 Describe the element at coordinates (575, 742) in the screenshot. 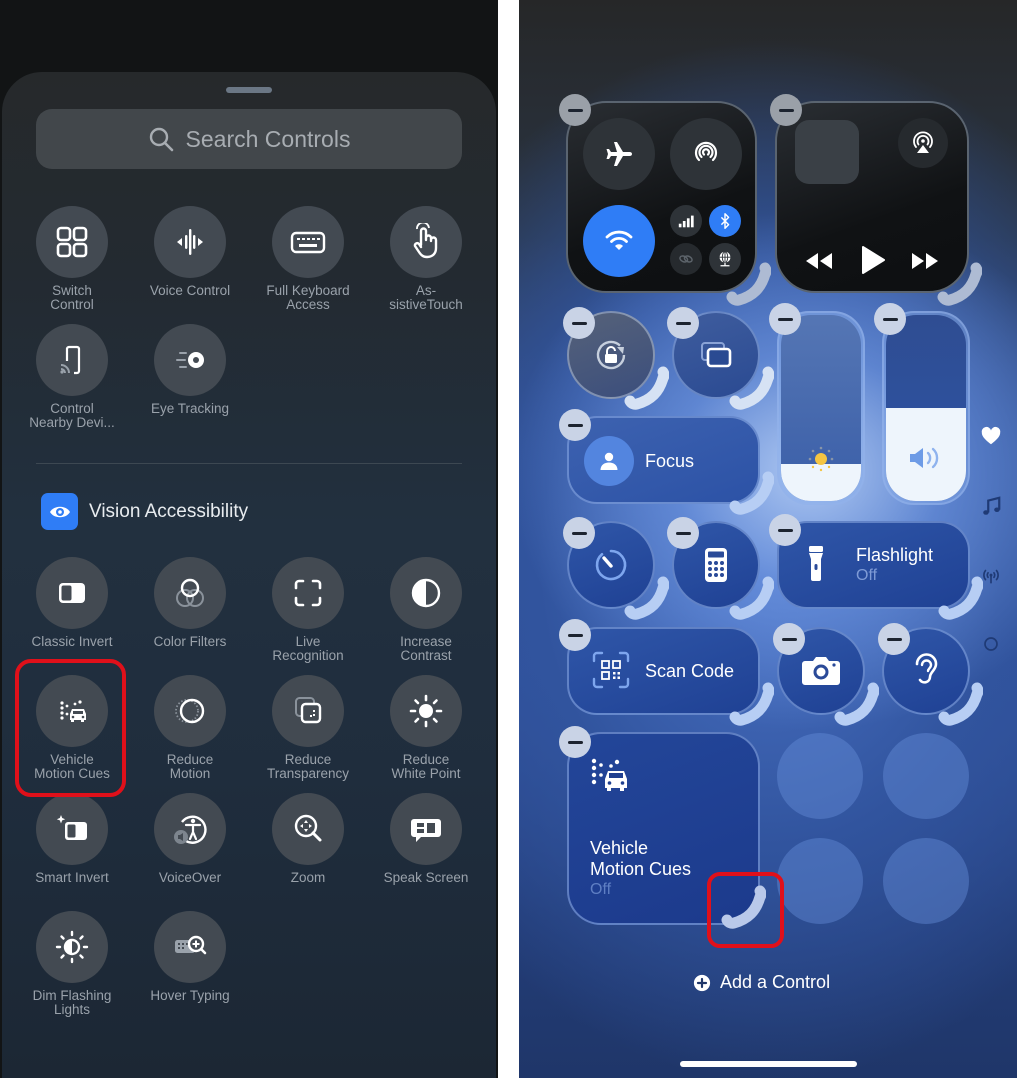

I see `remove-vehicle-motion-cues-button` at that location.